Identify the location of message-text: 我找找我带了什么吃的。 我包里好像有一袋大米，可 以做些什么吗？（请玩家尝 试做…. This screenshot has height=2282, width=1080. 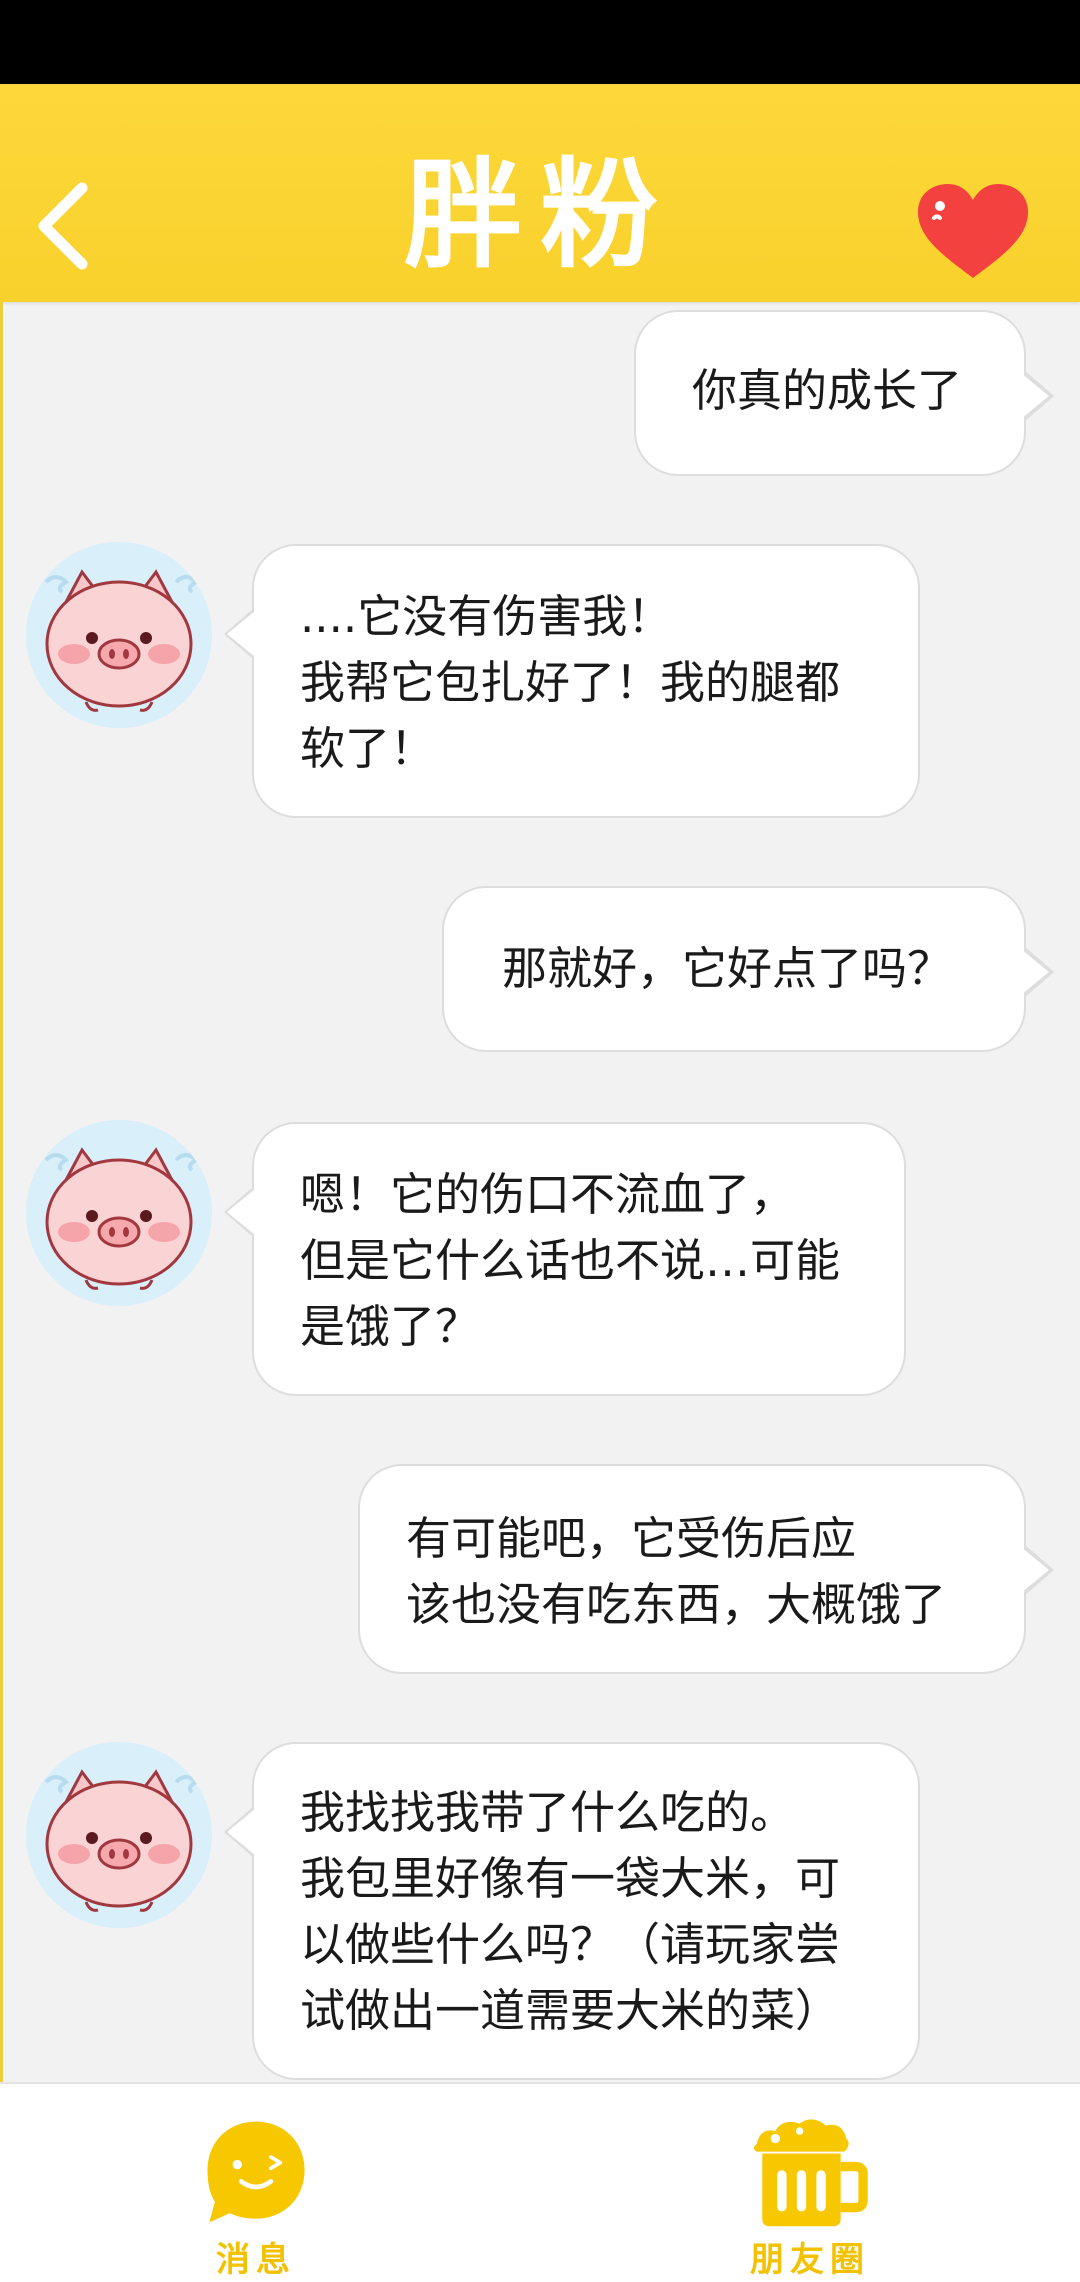
(570, 1911).